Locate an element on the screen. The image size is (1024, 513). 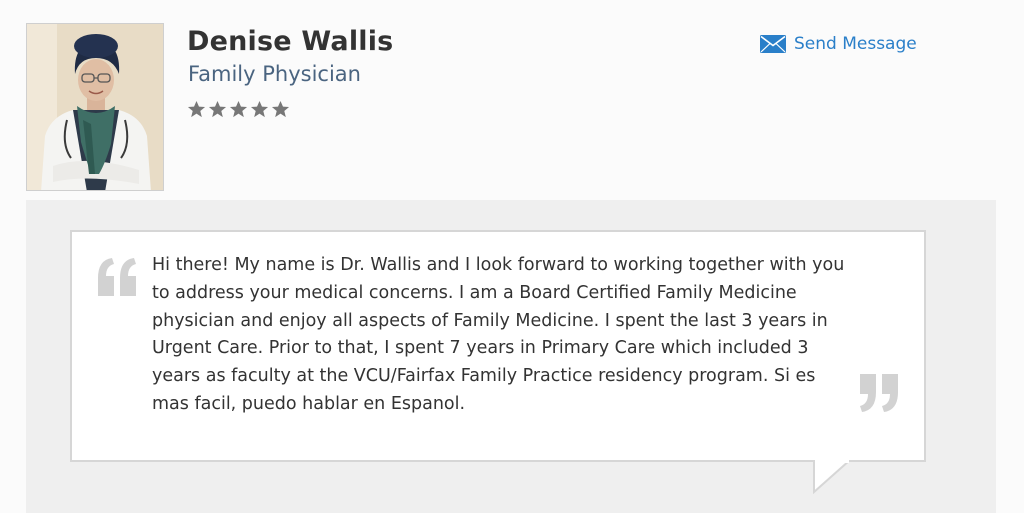
close-quote-icon is located at coordinates (879, 393).